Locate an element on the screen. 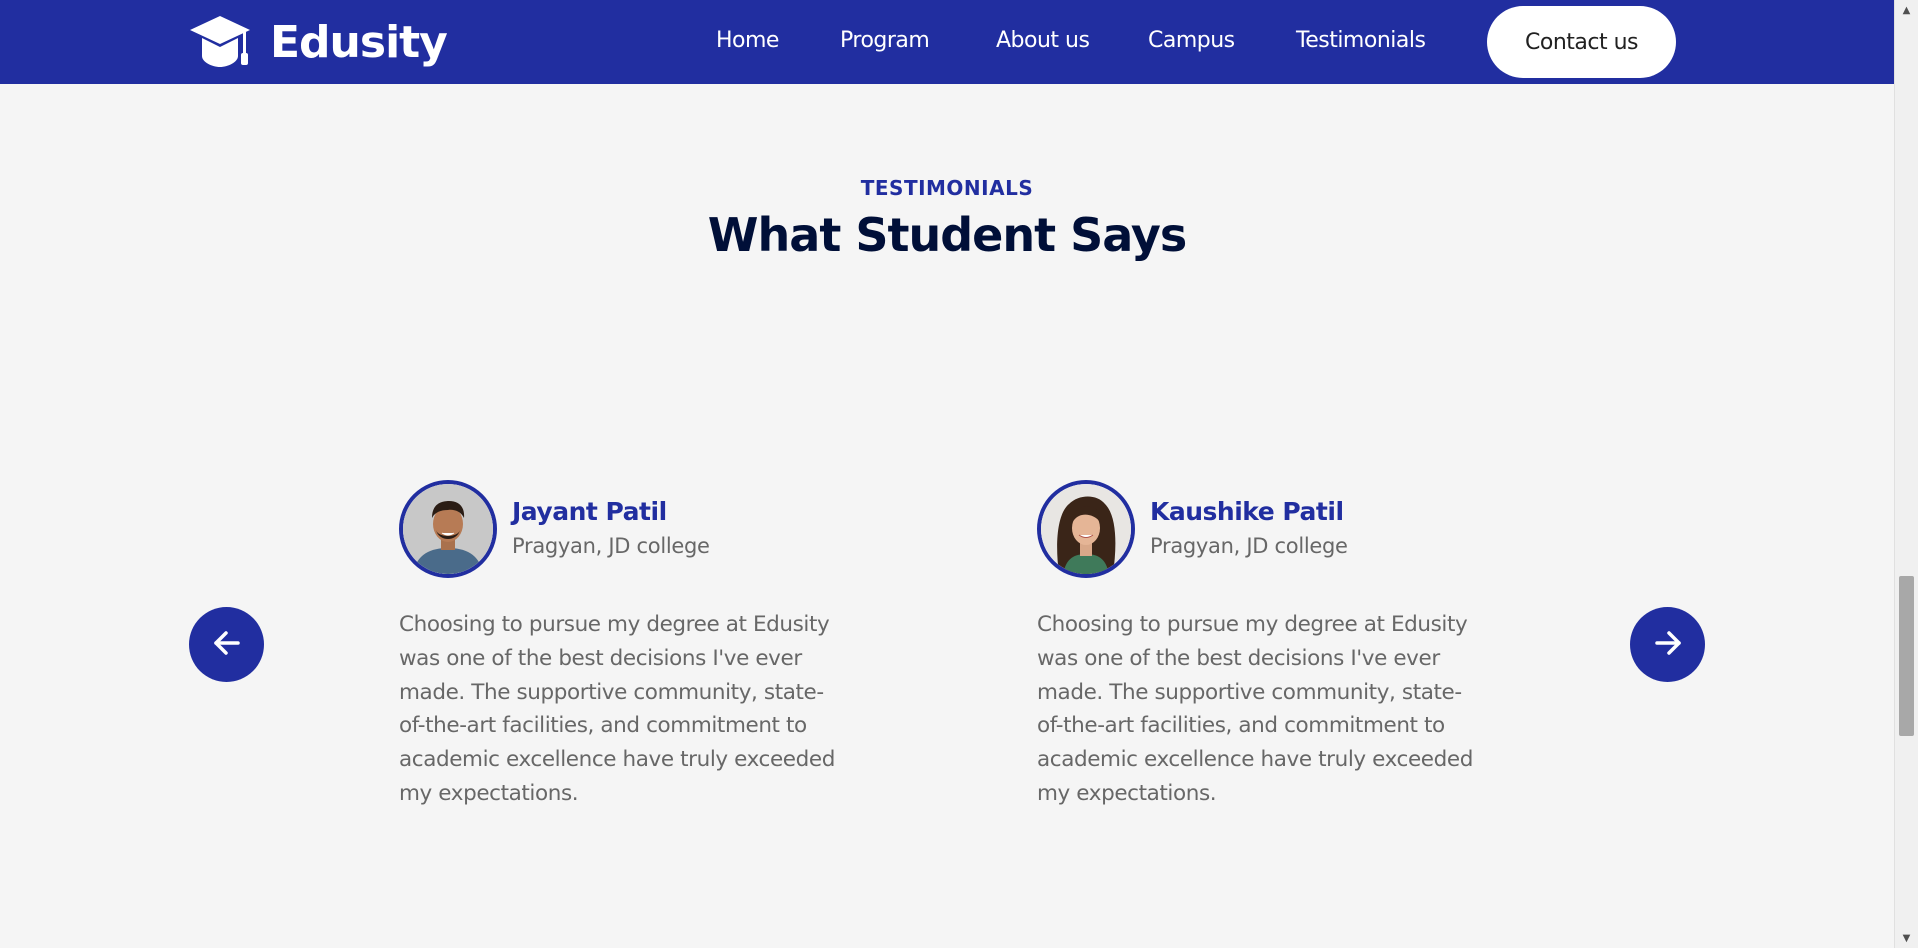  section-title: What Student Says is located at coordinates (947, 235).